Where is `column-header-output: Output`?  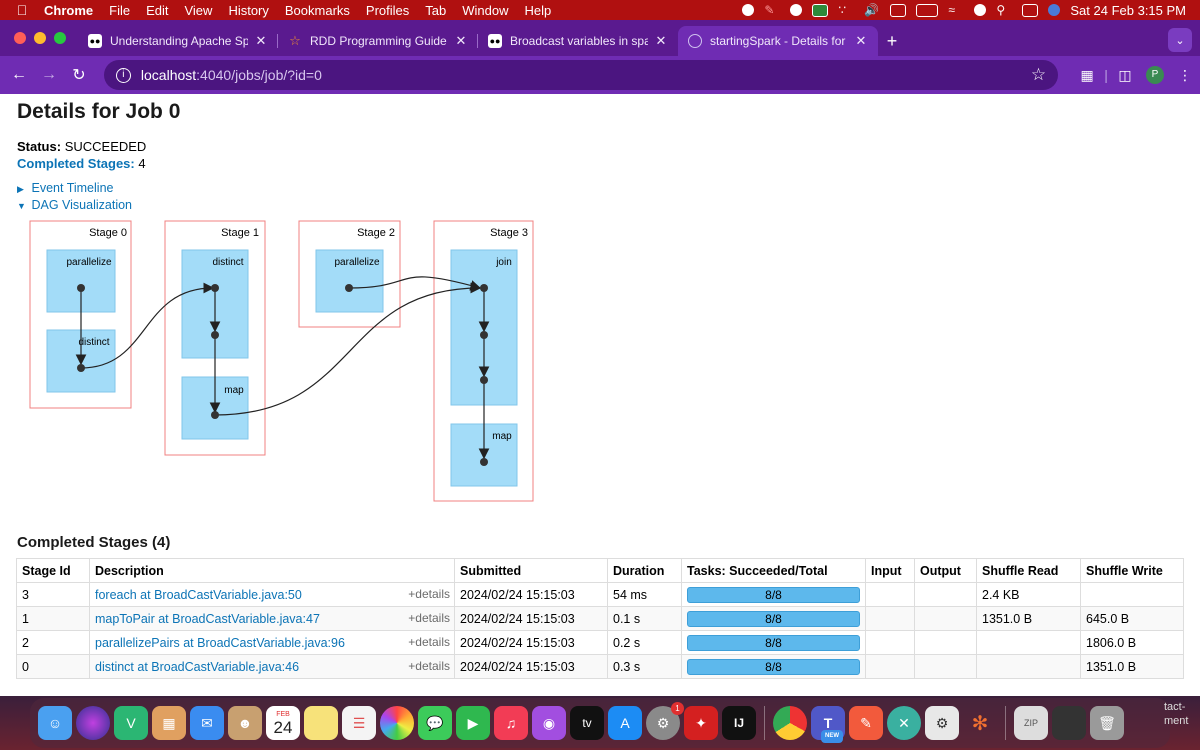
column-header-output: Output is located at coordinates (945, 570).